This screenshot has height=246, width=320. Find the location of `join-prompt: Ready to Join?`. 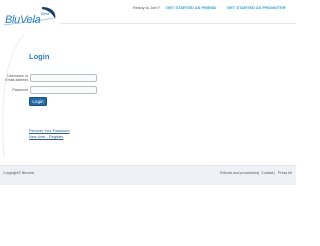

join-prompt: Ready to Join? is located at coordinates (146, 7).